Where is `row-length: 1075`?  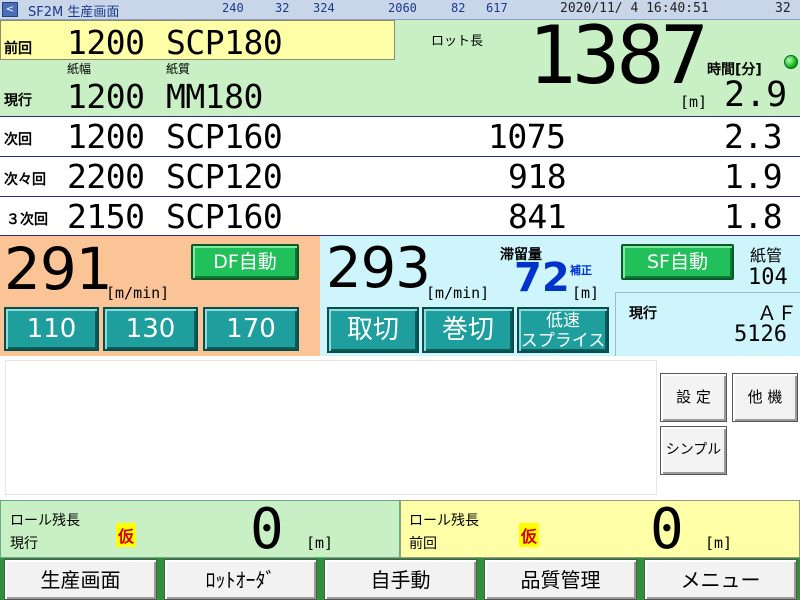 row-length: 1075 is located at coordinates (527, 136).